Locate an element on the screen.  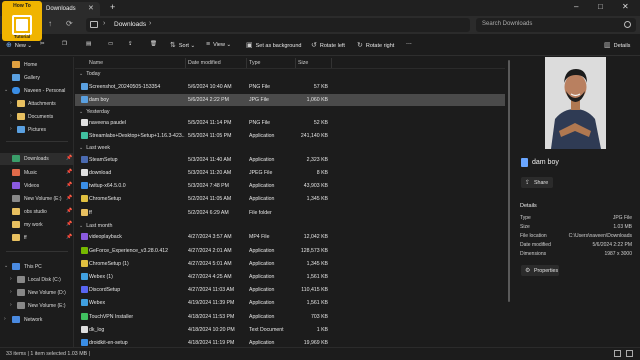
tiles-view-icon is located at coordinates (629, 353).